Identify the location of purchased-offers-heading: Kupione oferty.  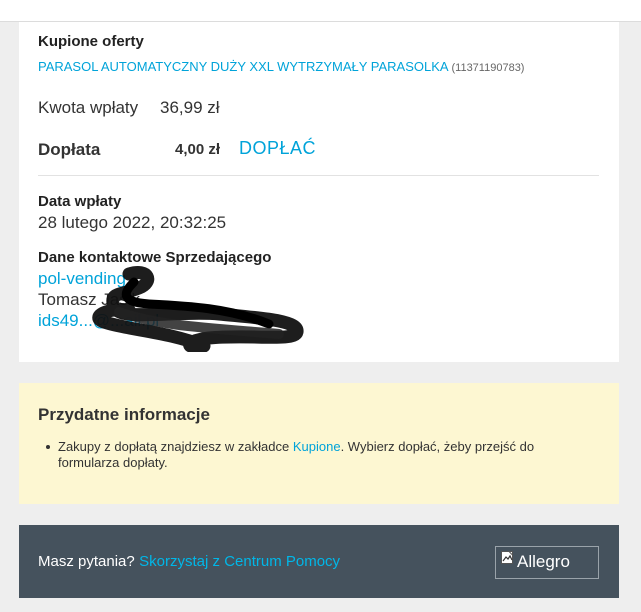
(91, 41).